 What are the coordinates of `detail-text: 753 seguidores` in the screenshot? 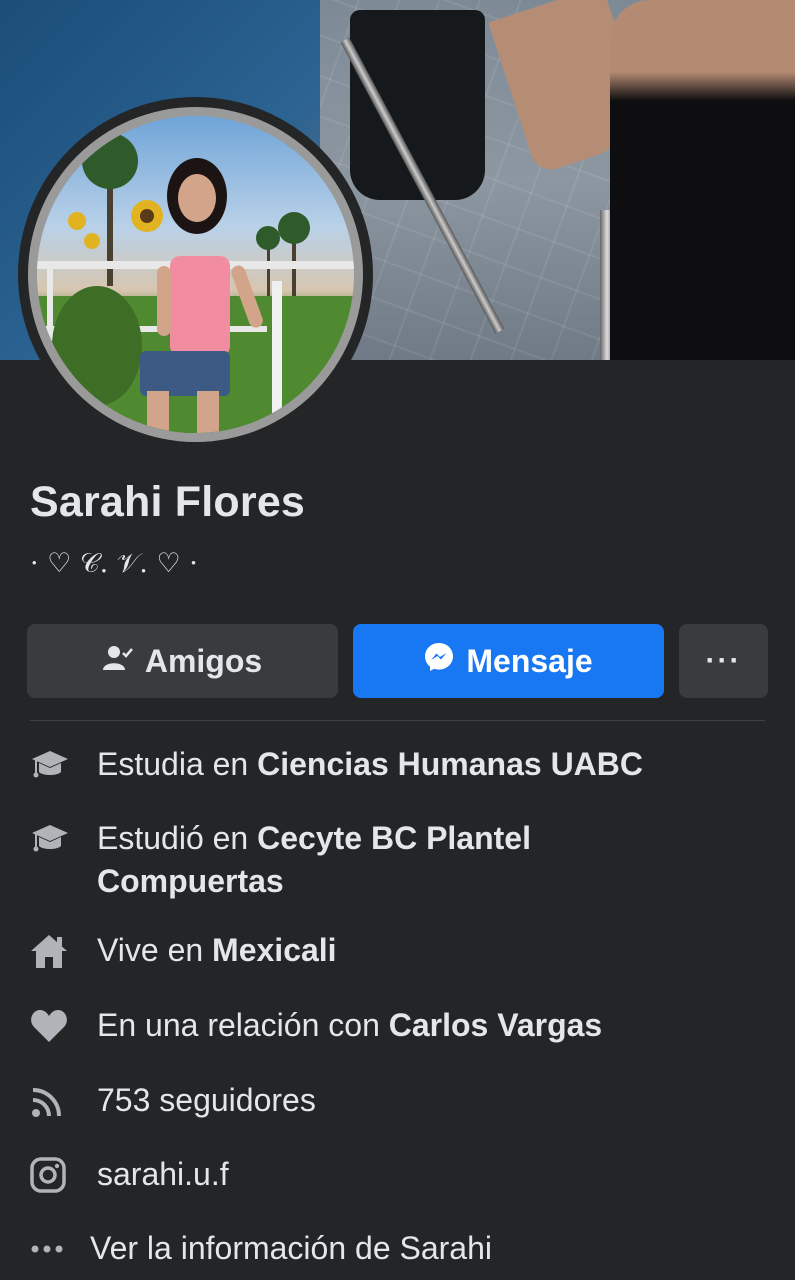 It's located at (206, 1100).